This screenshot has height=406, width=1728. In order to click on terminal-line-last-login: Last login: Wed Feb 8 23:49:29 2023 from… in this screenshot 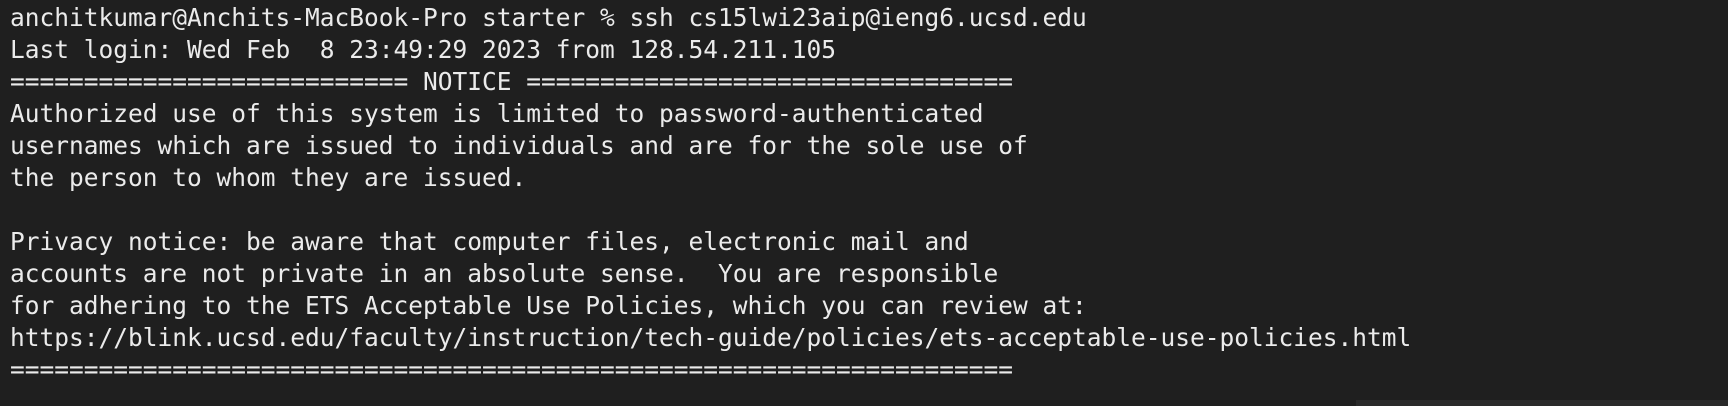, I will do `click(423, 49)`.